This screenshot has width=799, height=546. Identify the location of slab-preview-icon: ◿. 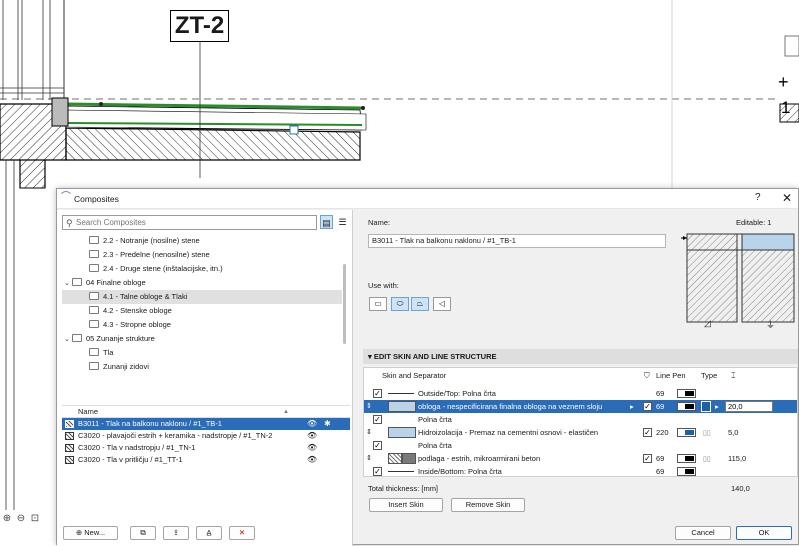
(707, 323).